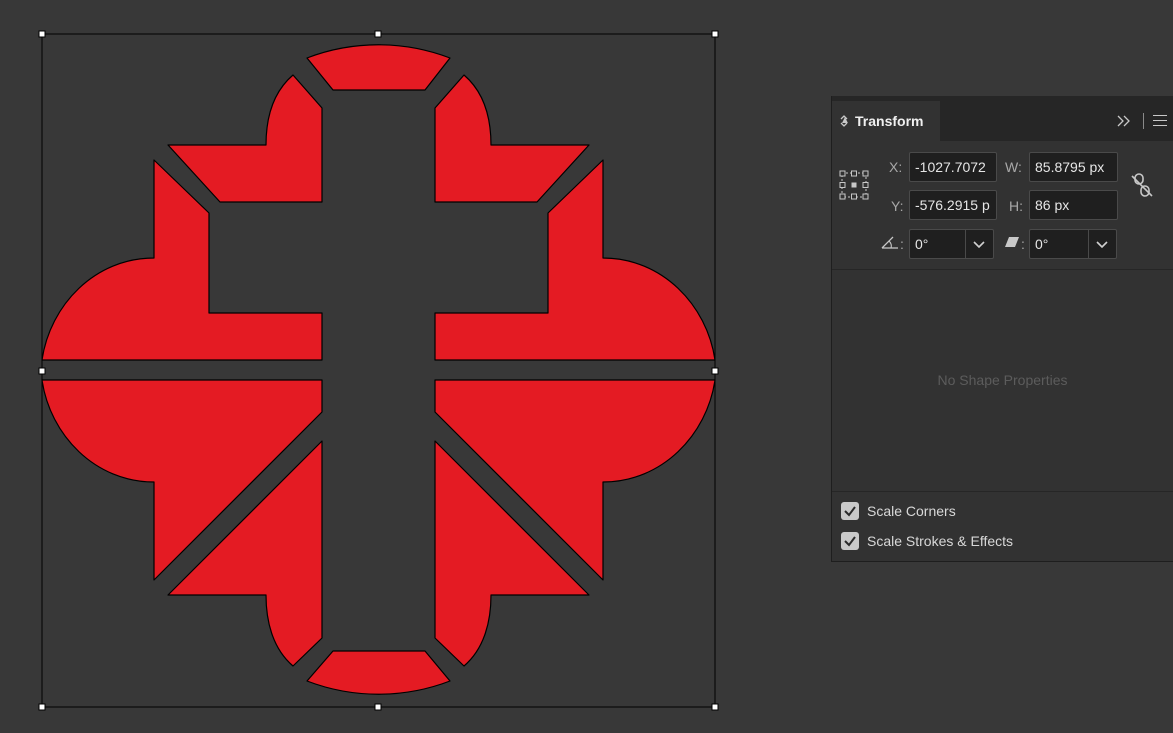 The width and height of the screenshot is (1173, 733). I want to click on rotate-dropdown: 0°, so click(951, 244).